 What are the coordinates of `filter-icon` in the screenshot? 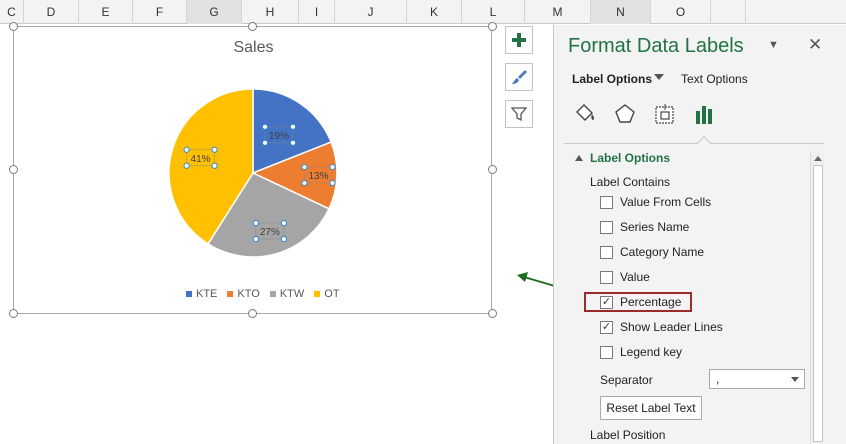 It's located at (519, 114).